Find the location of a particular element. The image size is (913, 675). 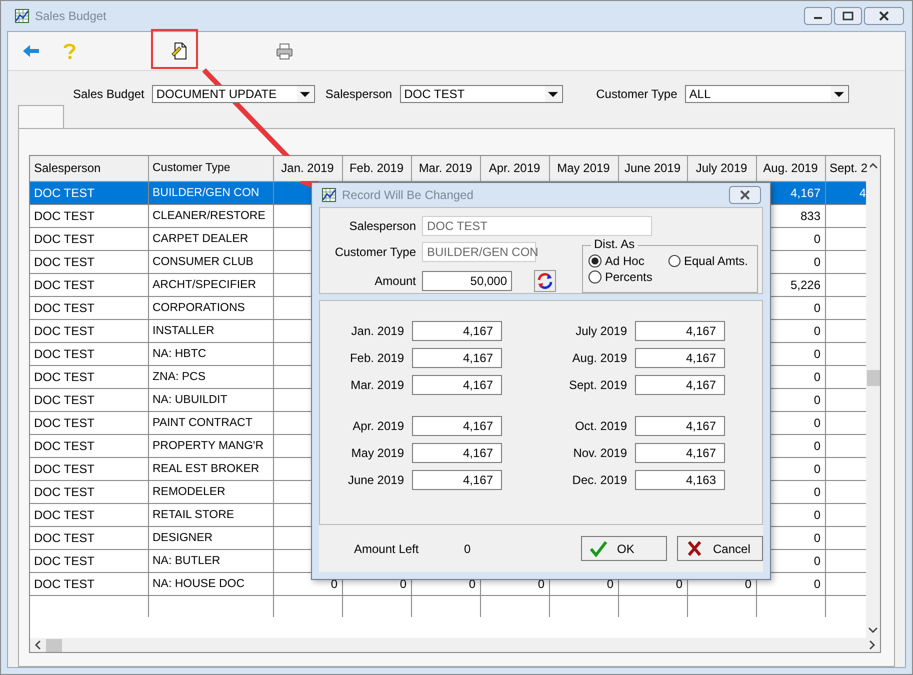

month-label: Sept. 2019 is located at coordinates (597, 385).